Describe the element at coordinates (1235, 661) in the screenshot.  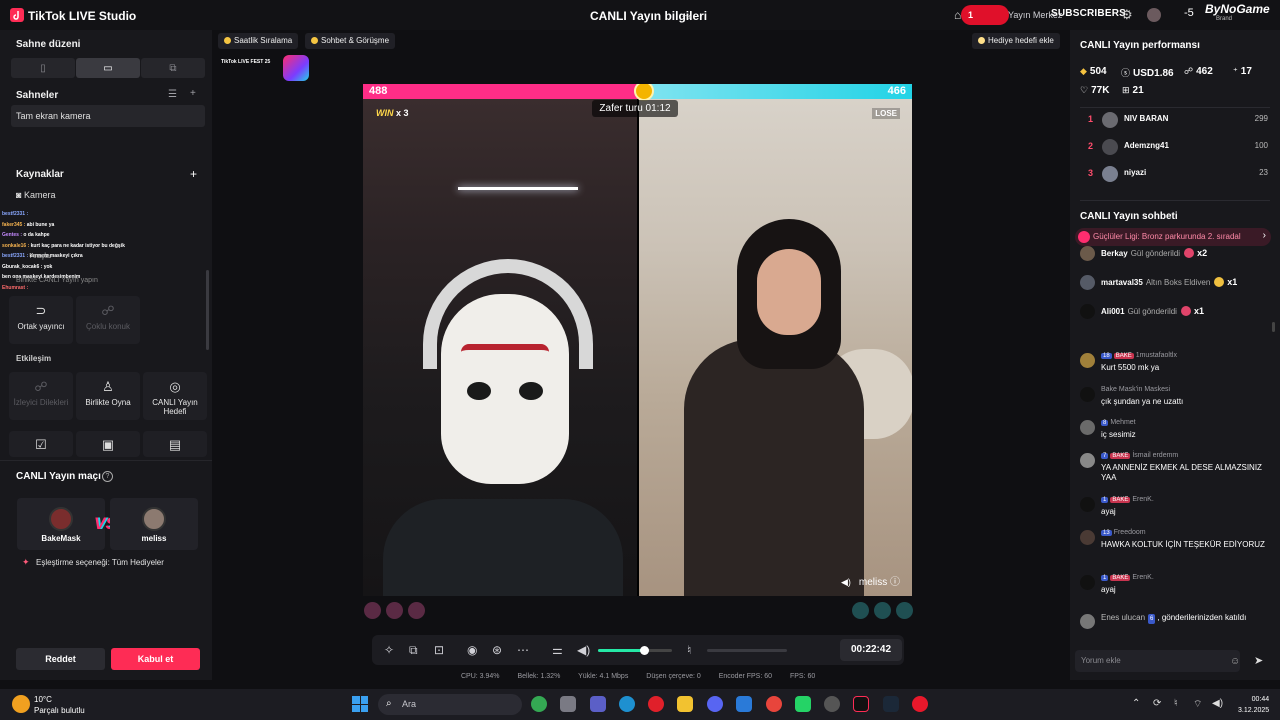
I see `emoji-icon: ☺` at that location.